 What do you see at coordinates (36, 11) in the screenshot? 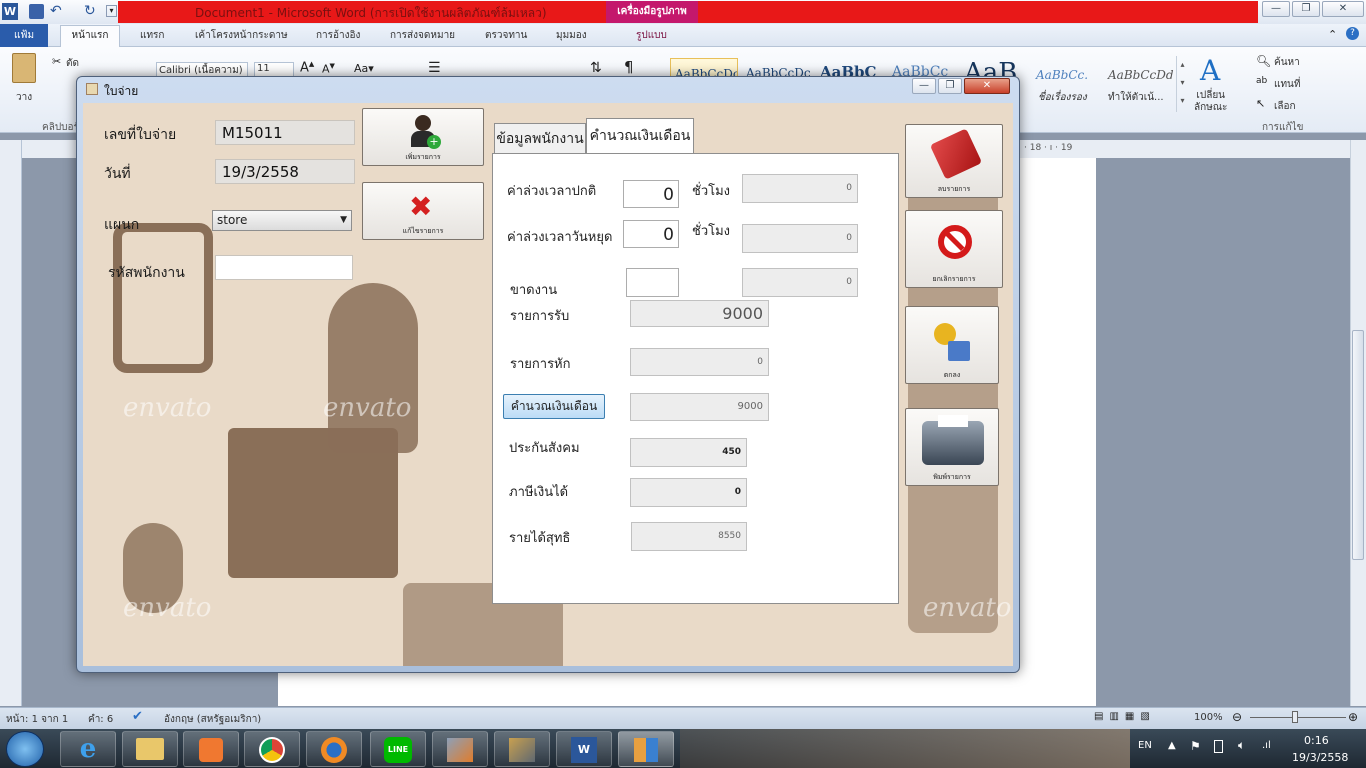
I see `save-icon` at bounding box center [36, 11].